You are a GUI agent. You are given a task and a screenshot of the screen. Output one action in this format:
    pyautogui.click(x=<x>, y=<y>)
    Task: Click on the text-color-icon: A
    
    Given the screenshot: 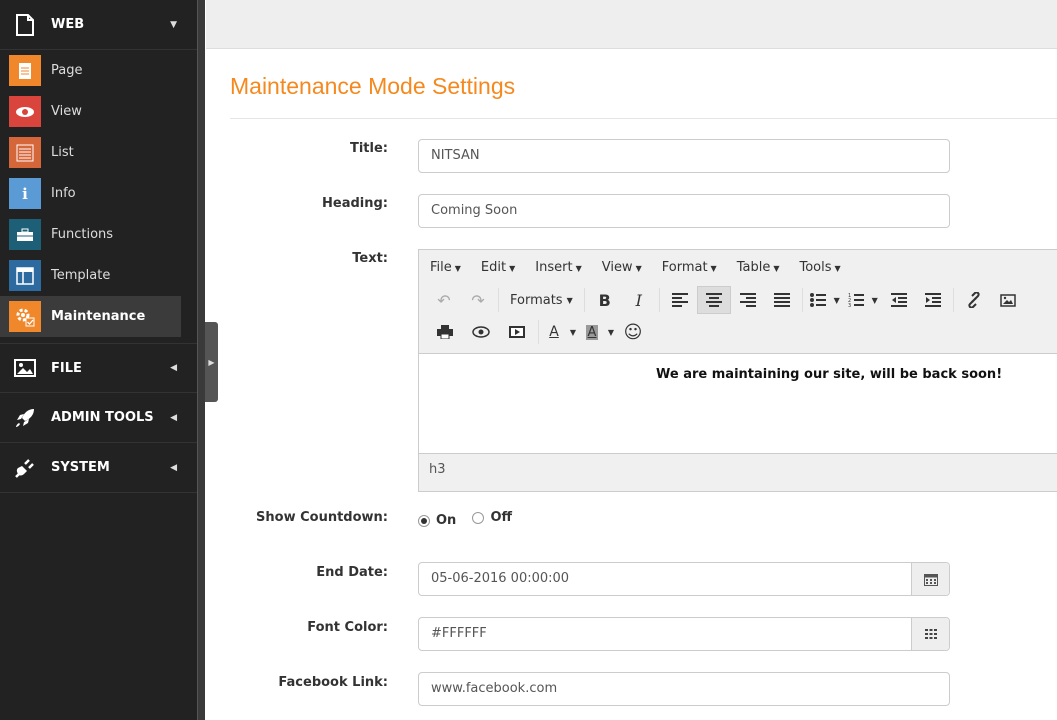 What is the action you would take?
    pyautogui.click(x=554, y=332)
    